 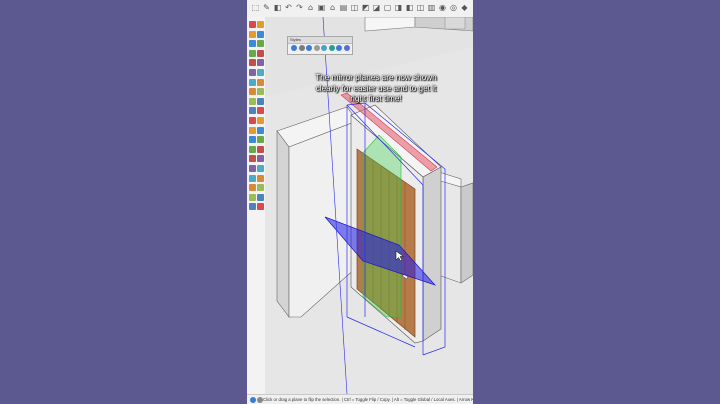 What do you see at coordinates (343, 7) in the screenshot?
I see `warehouse-icon: ▤` at bounding box center [343, 7].